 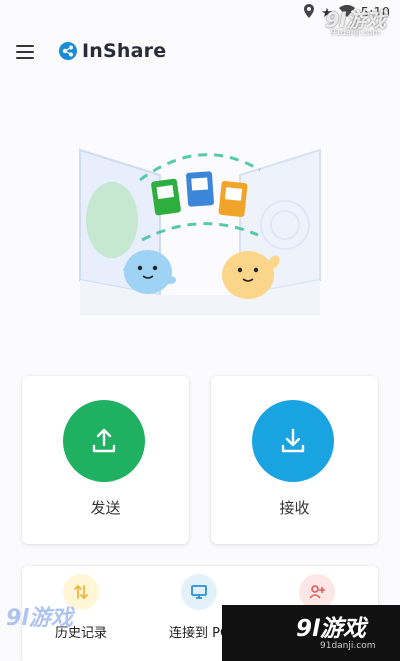 What do you see at coordinates (309, 13) in the screenshot?
I see `location-icon` at bounding box center [309, 13].